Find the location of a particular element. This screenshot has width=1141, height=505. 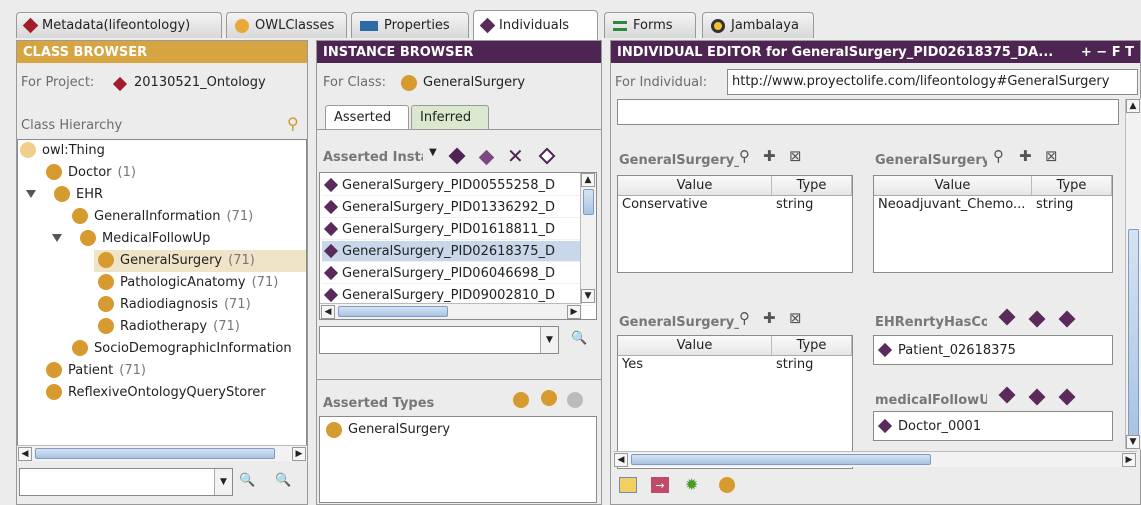

class-dot-icon is located at coordinates (727, 485).